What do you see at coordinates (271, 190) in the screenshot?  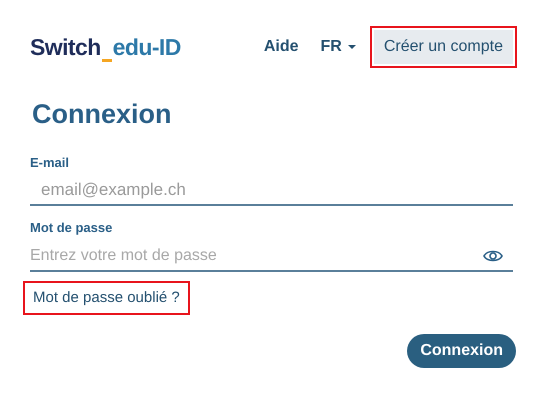 I see `email-field: email@example.ch` at bounding box center [271, 190].